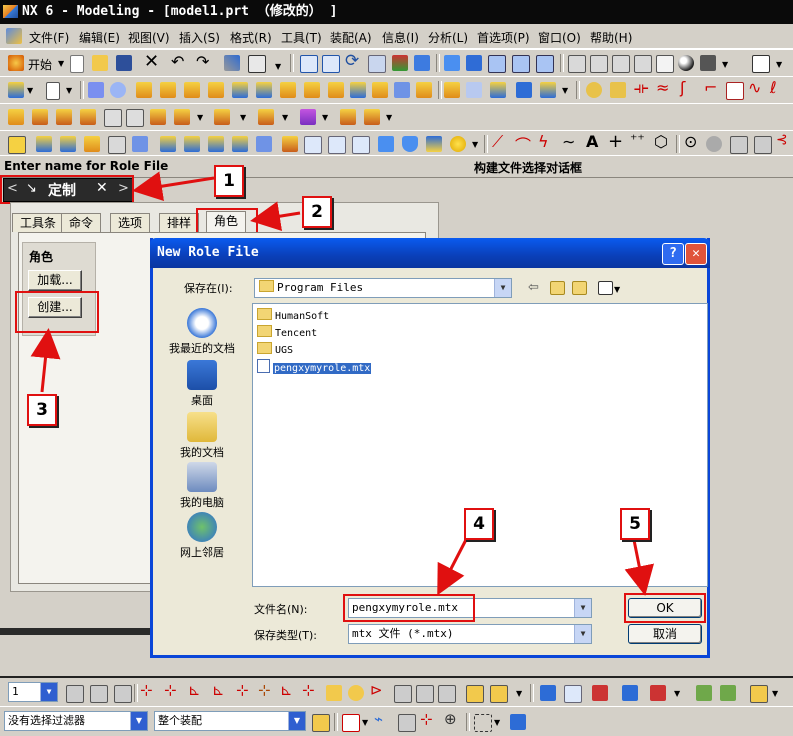  I want to click on analysis-more-dropdown-icon: ▼, so click(677, 693).